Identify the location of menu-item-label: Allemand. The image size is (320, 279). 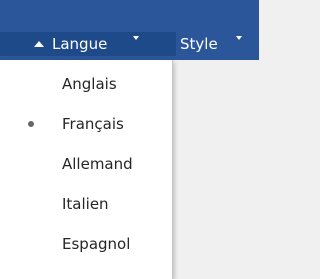
(97, 164).